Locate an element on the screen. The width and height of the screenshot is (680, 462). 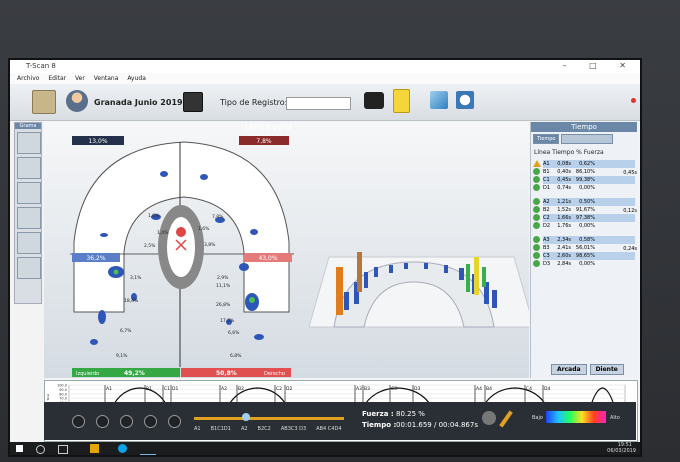
pencil-icon is located at coordinates (506, 419).